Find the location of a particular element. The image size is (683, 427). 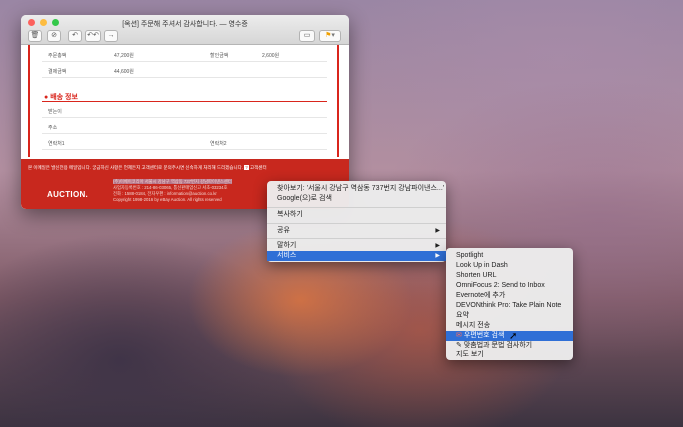

forward-button: → is located at coordinates (111, 36).